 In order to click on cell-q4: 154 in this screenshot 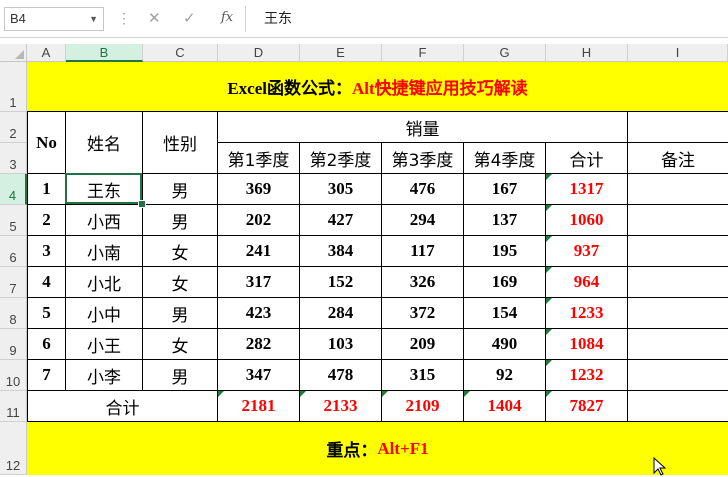, I will do `click(505, 313)`.